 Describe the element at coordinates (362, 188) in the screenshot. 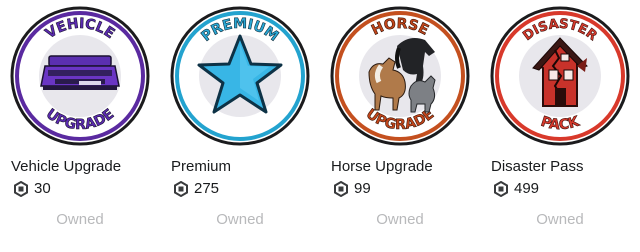

I see `price-value: 99` at that location.